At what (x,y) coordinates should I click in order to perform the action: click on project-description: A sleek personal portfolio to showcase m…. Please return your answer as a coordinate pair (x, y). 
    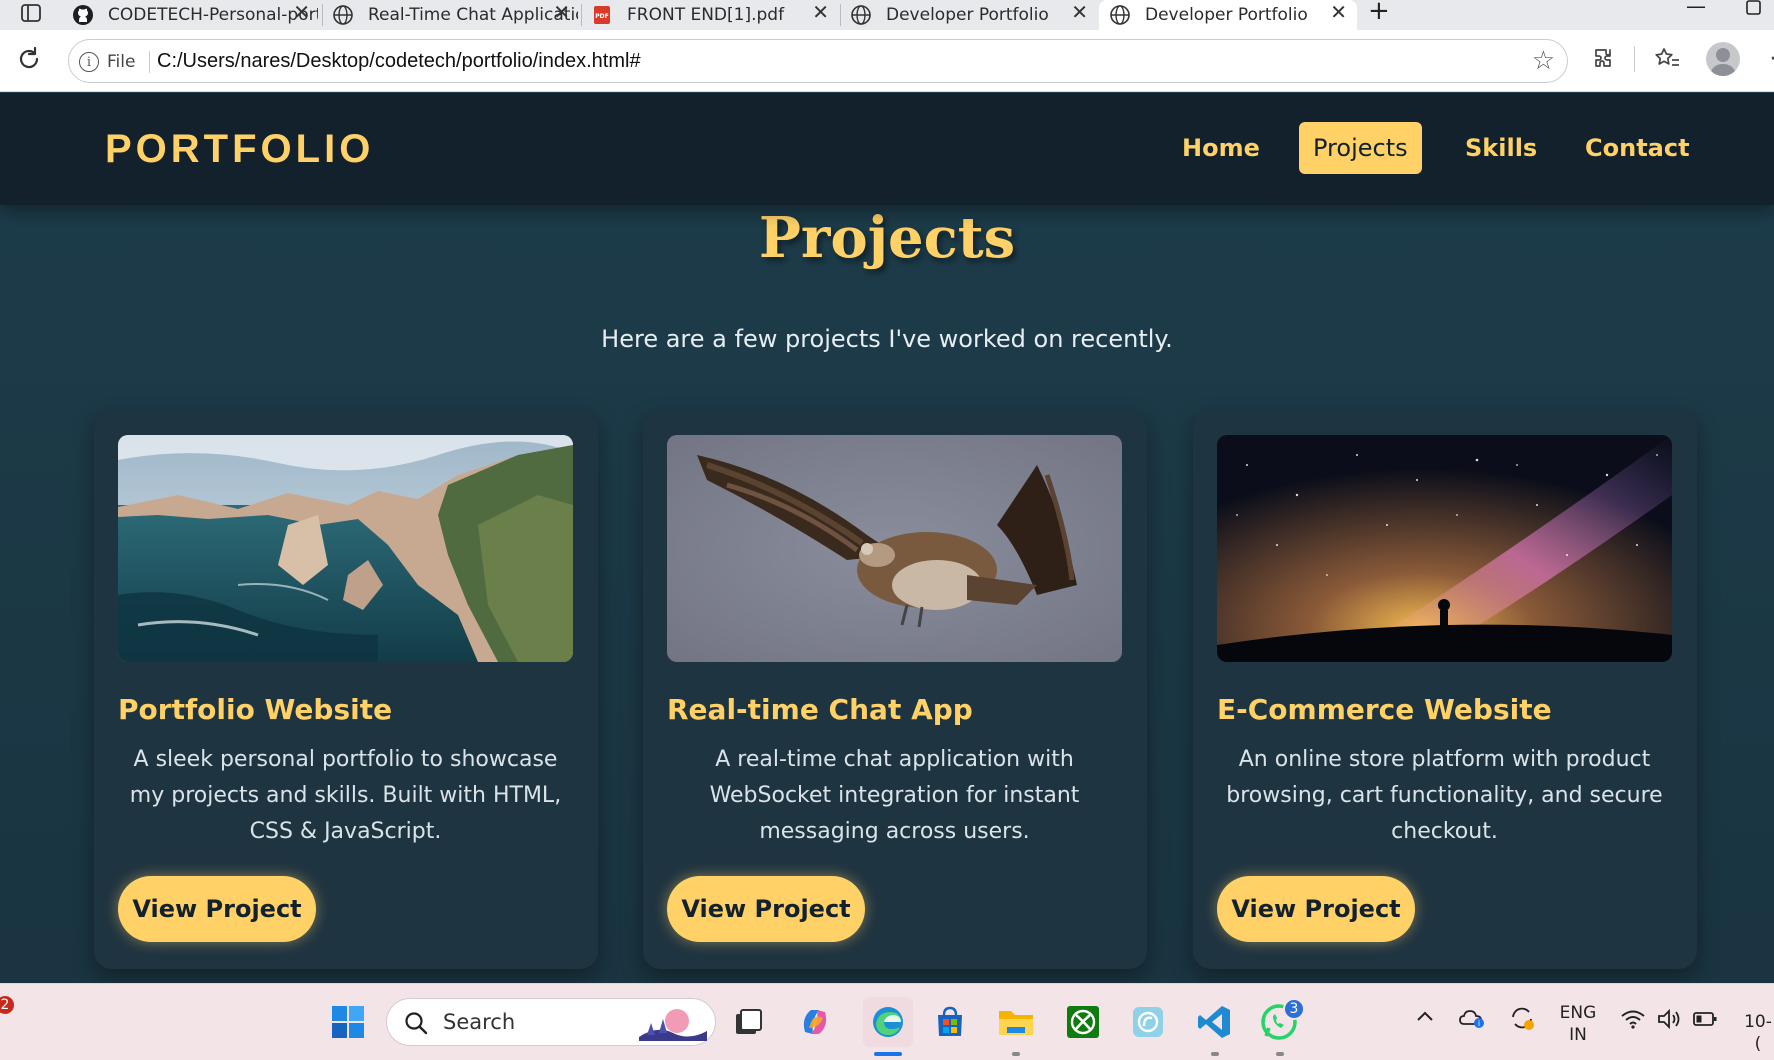
    Looking at the image, I should click on (345, 795).